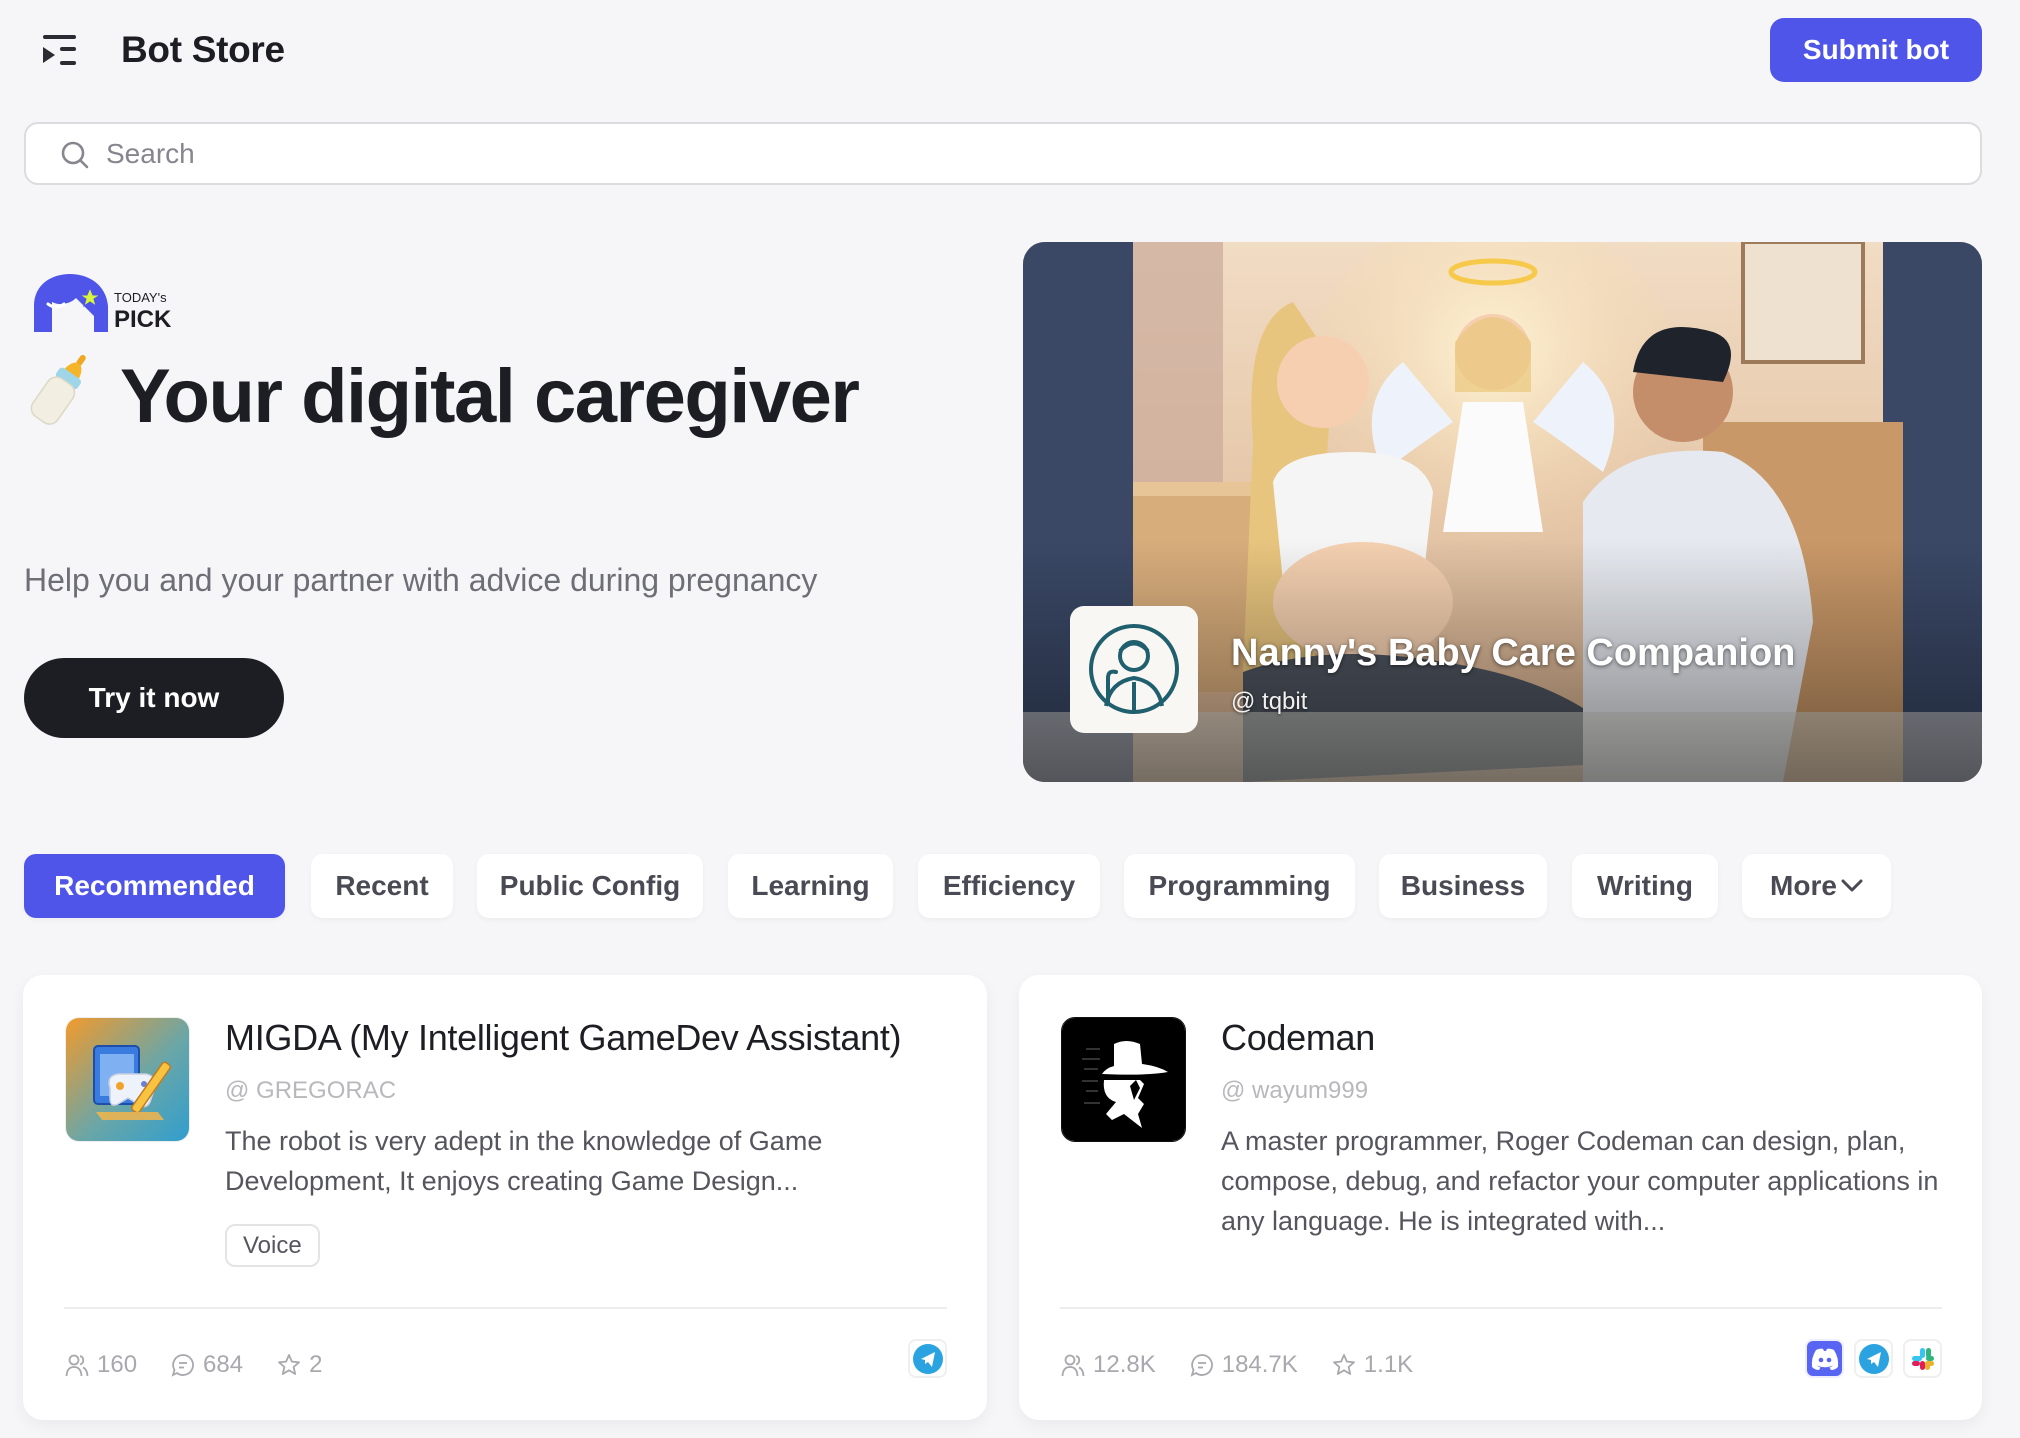 This screenshot has width=2020, height=1438. I want to click on hero-title: Your digital caregiver, so click(474, 397).